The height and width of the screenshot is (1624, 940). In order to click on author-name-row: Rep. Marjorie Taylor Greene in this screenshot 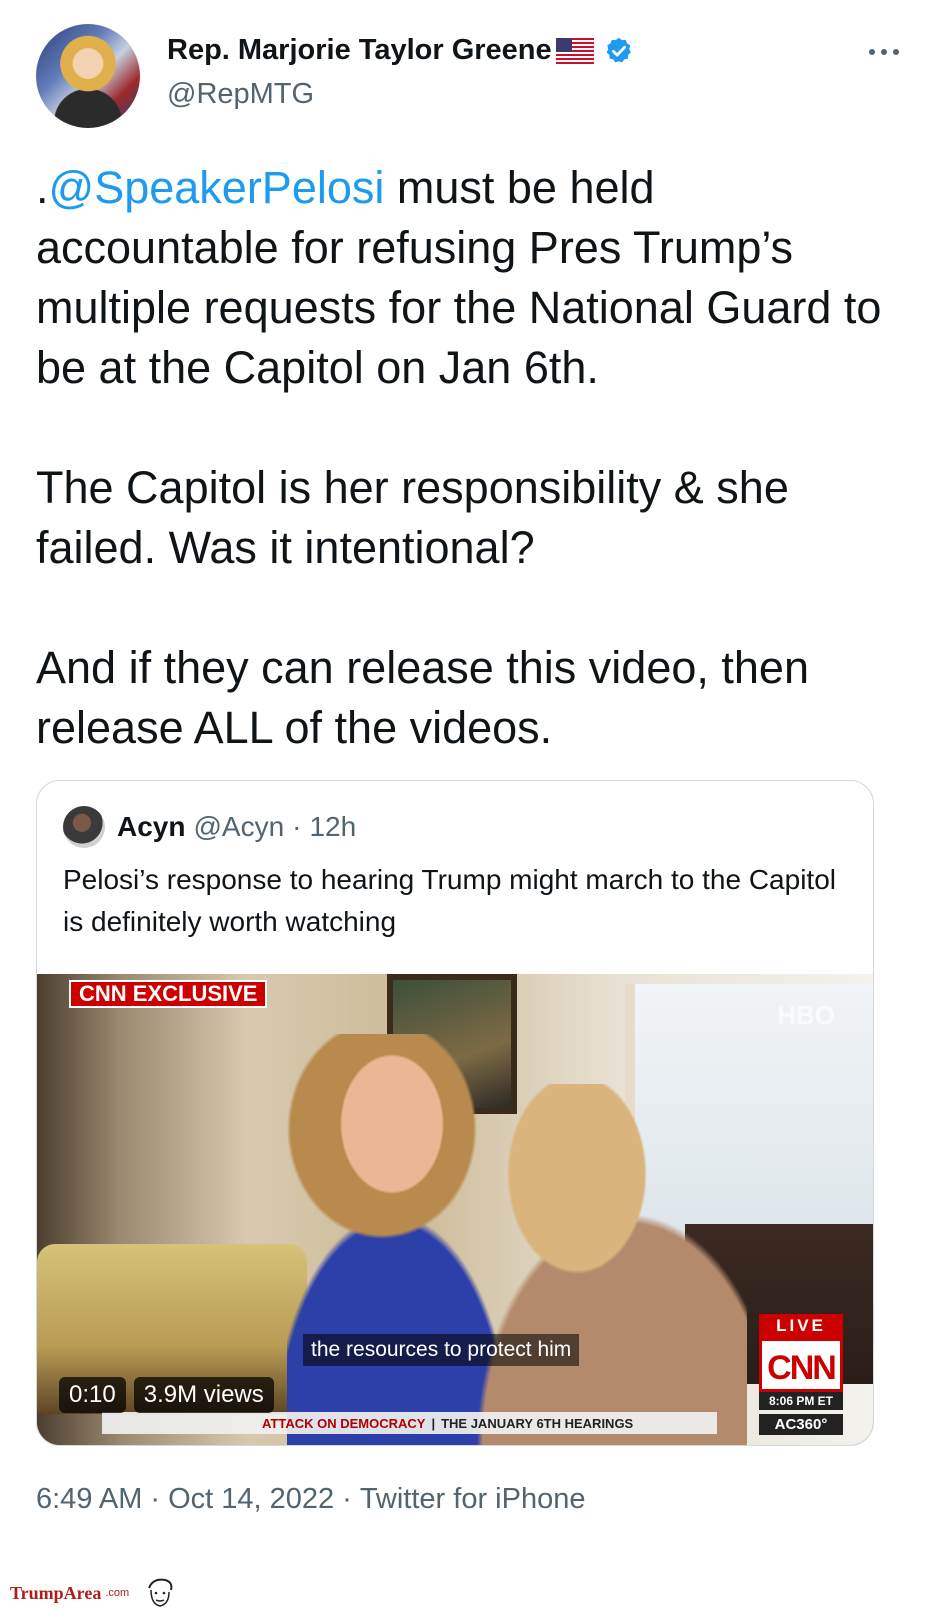, I will do `click(400, 50)`.